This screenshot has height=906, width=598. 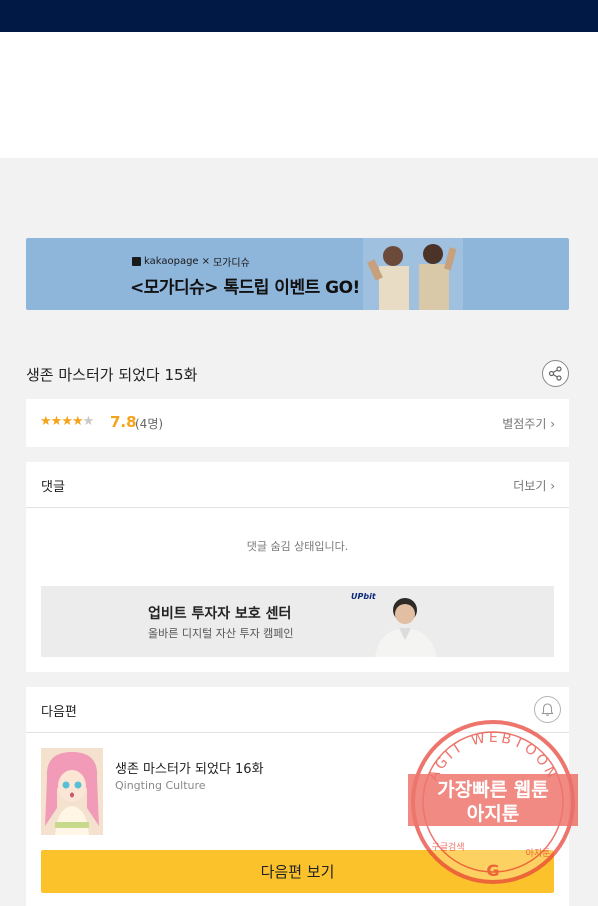 I want to click on top-ad-area, so click(x=299, y=95).